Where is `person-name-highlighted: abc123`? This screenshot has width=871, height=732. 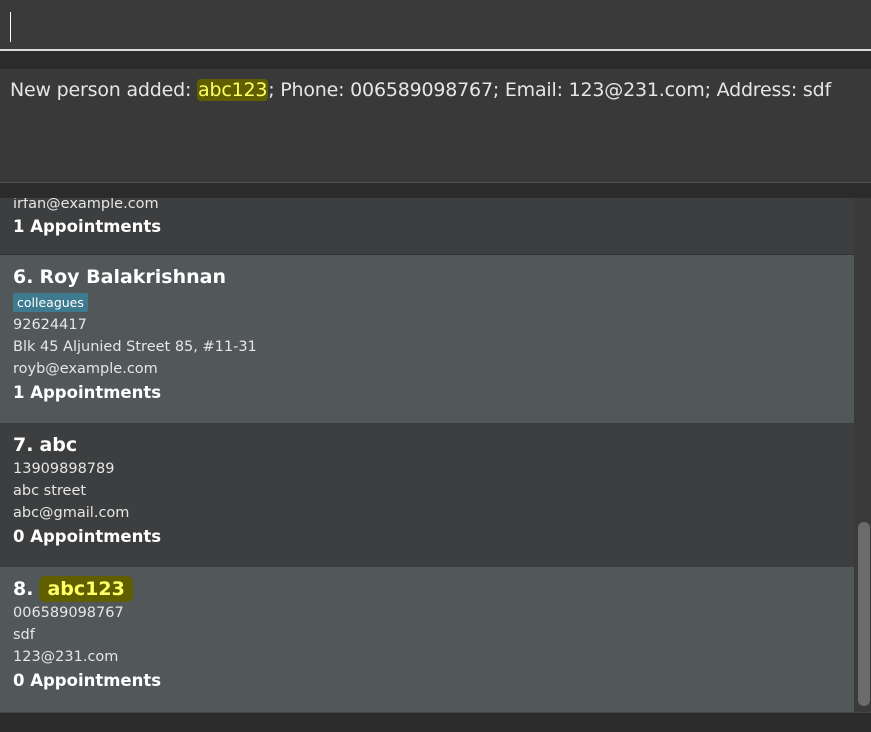 person-name-highlighted: abc123 is located at coordinates (86, 589).